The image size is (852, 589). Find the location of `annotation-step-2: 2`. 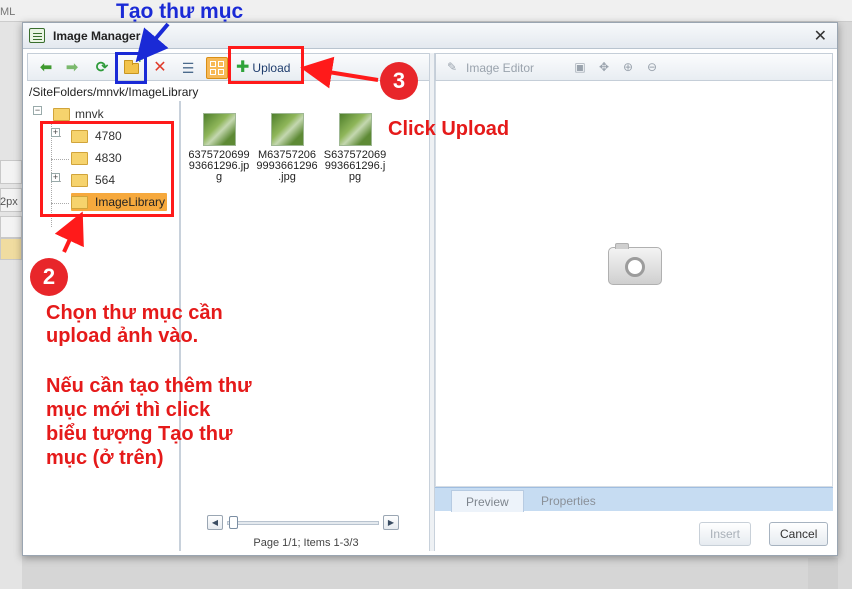

annotation-step-2: 2 is located at coordinates (49, 277).